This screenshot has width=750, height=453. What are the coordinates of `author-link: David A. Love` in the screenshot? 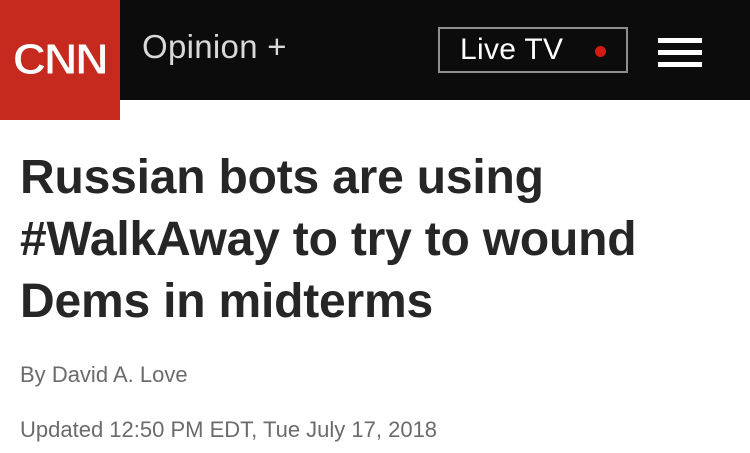 It's located at (120, 374).